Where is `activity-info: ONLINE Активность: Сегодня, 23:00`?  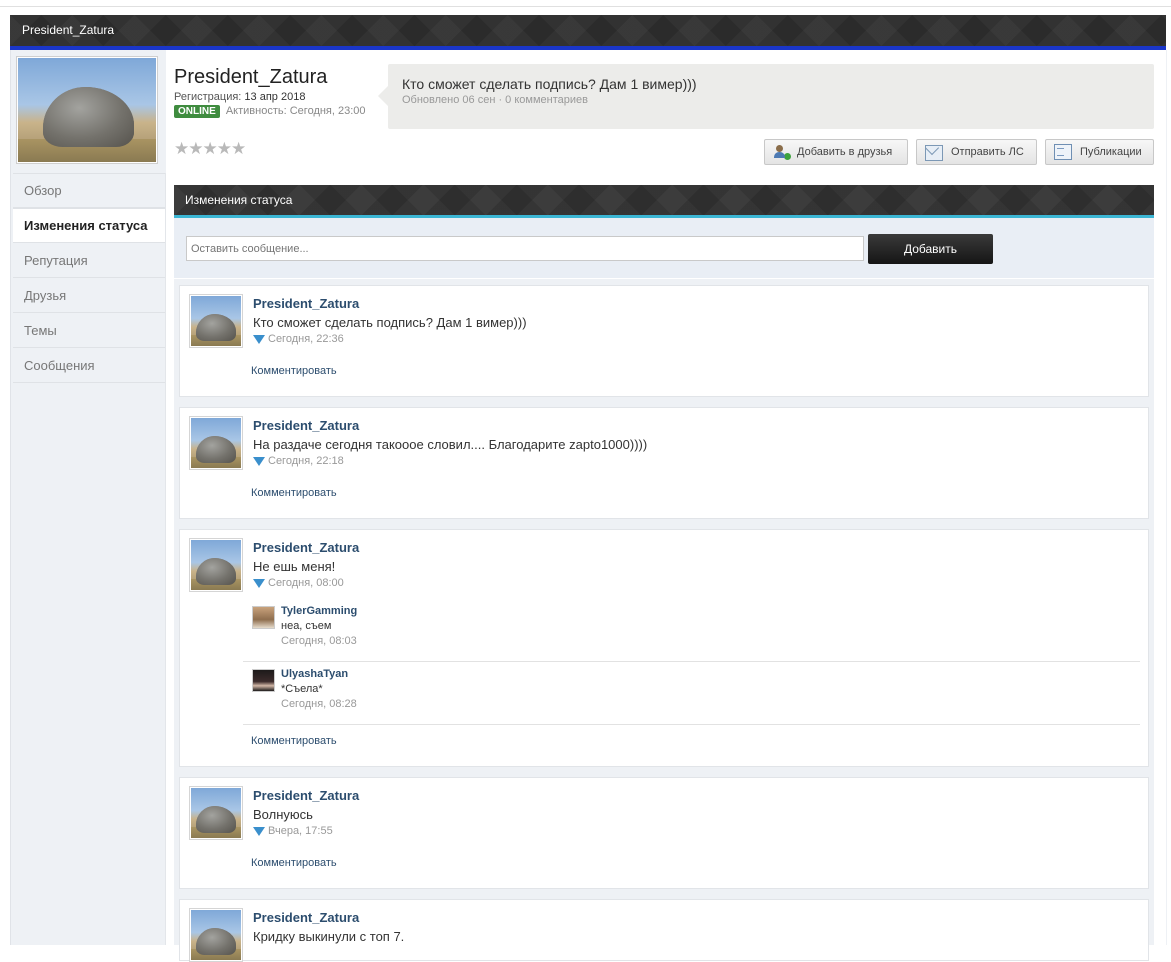
activity-info: ONLINE Активность: Сегодня, 23:00 is located at coordinates (270, 111).